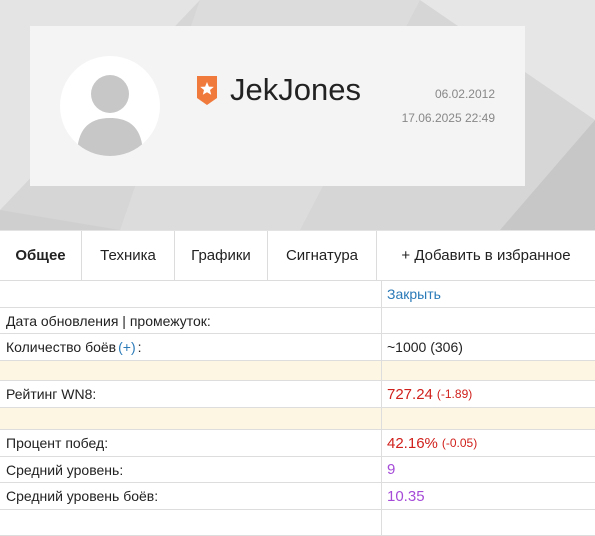  I want to click on battles-label: Количество боёв (+) :, so click(191, 347).